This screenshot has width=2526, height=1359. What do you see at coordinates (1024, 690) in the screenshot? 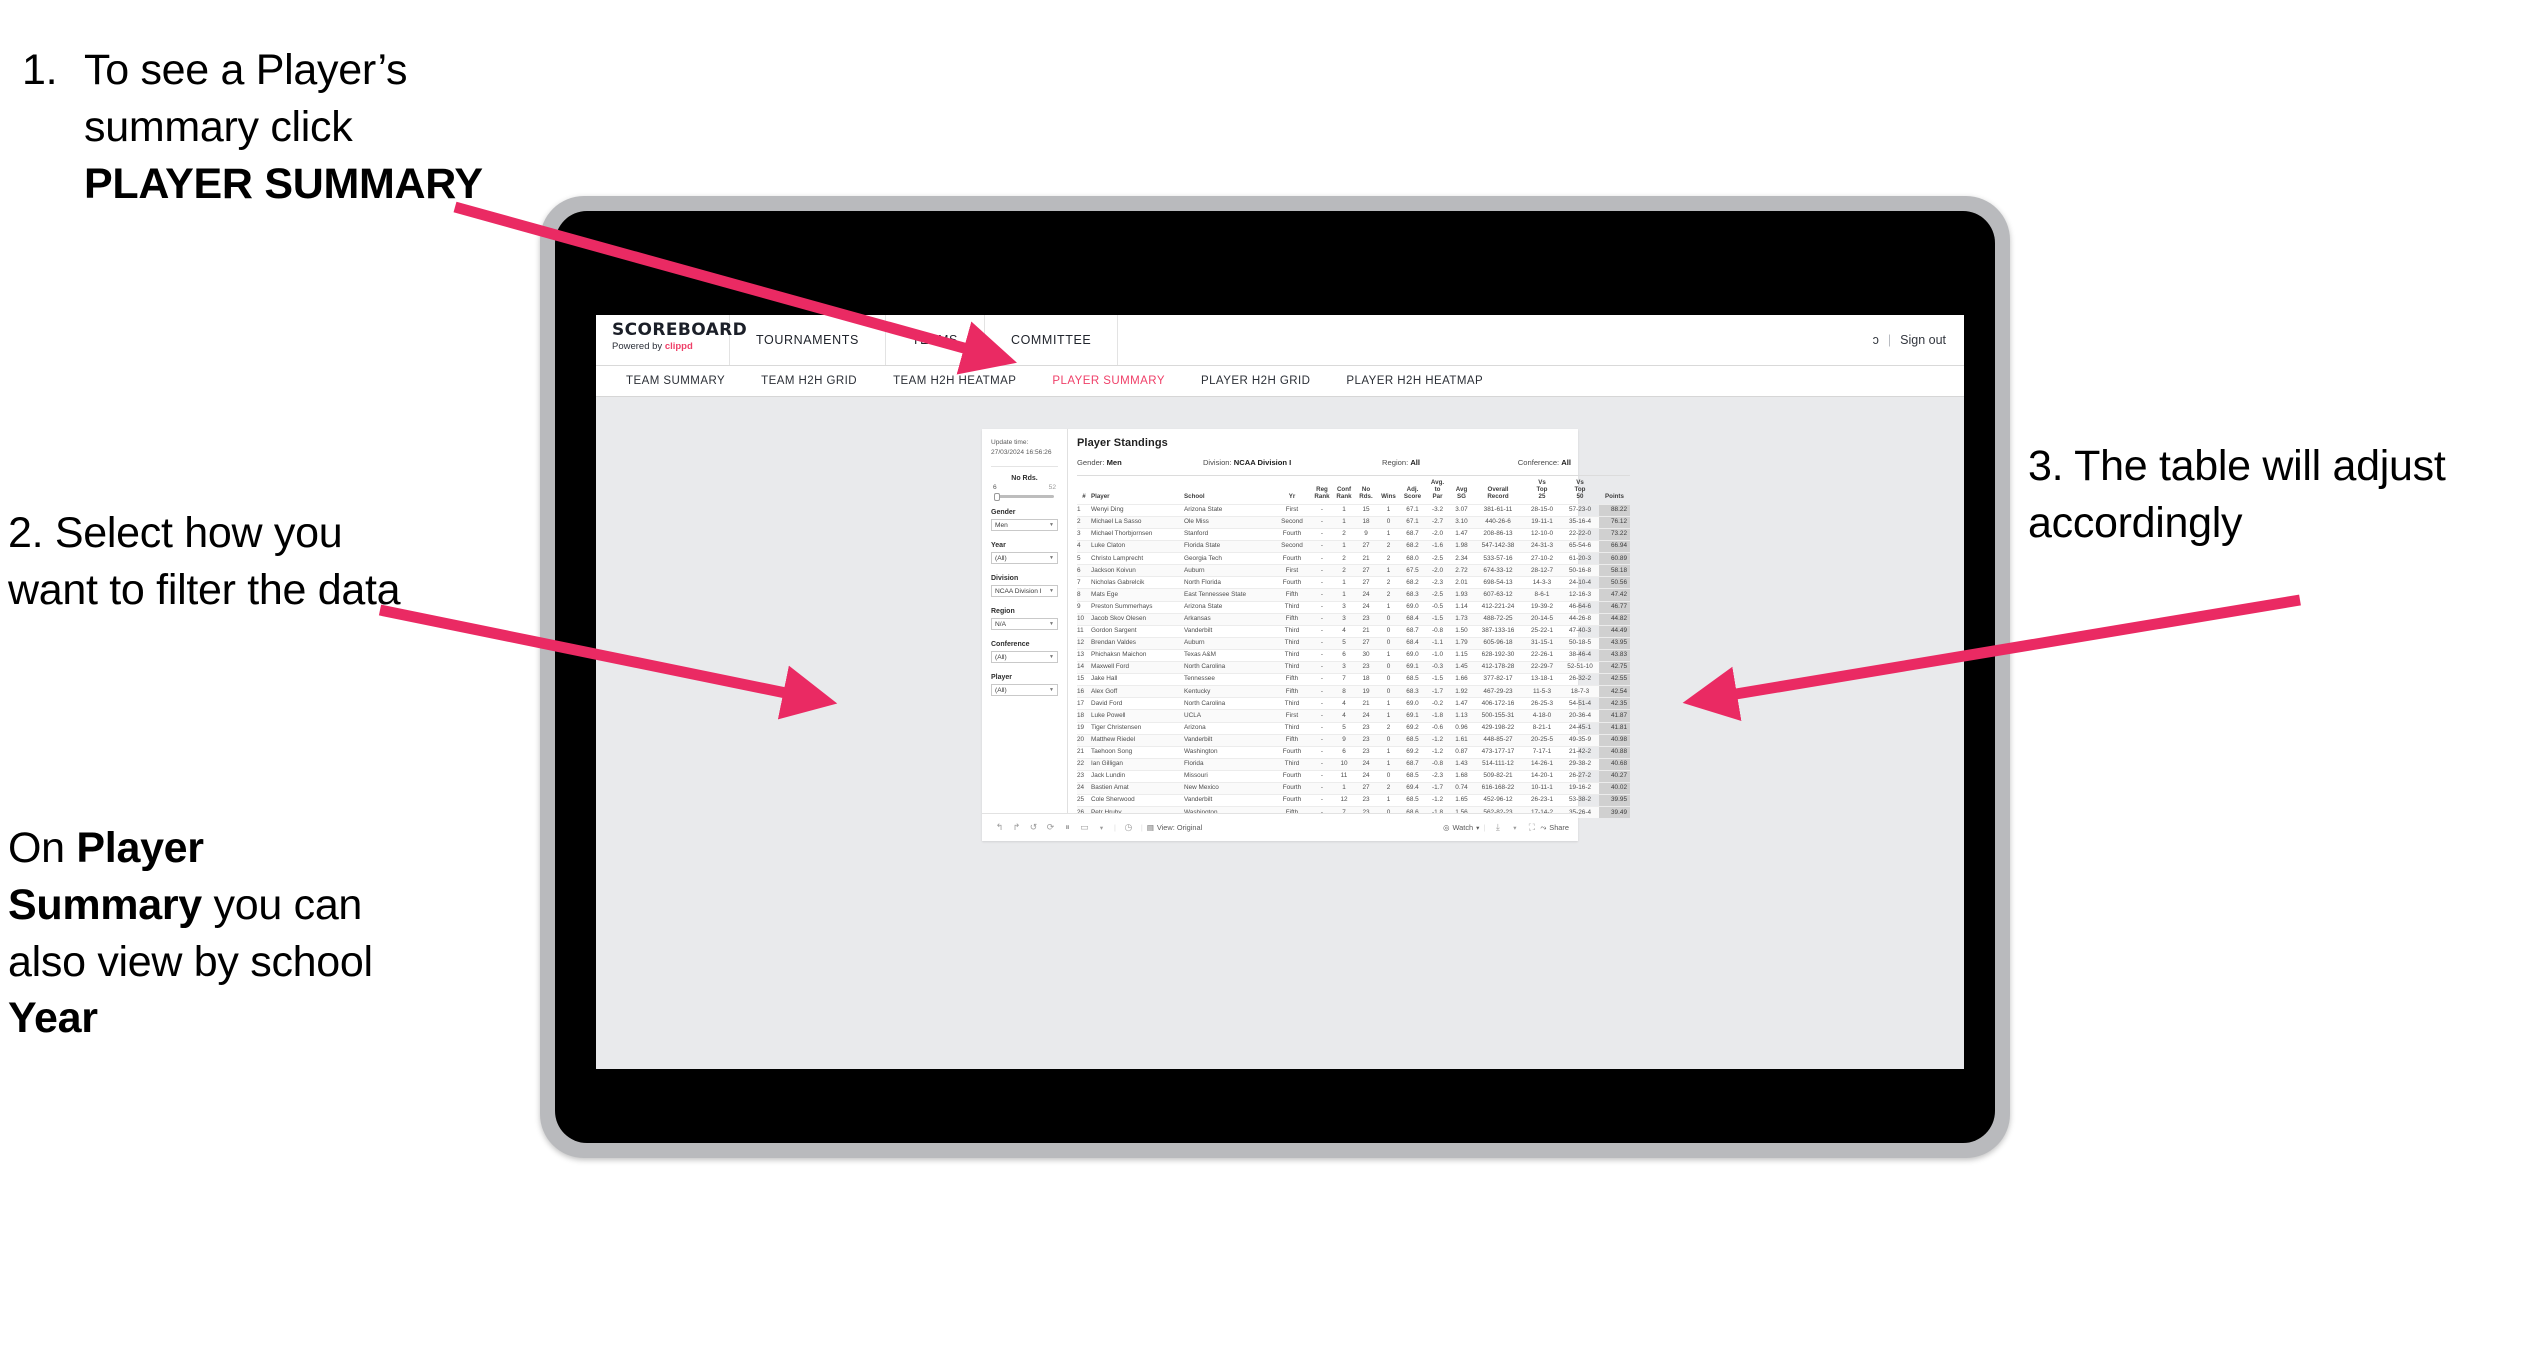
I see `filter-player-select: (All) ▼` at bounding box center [1024, 690].